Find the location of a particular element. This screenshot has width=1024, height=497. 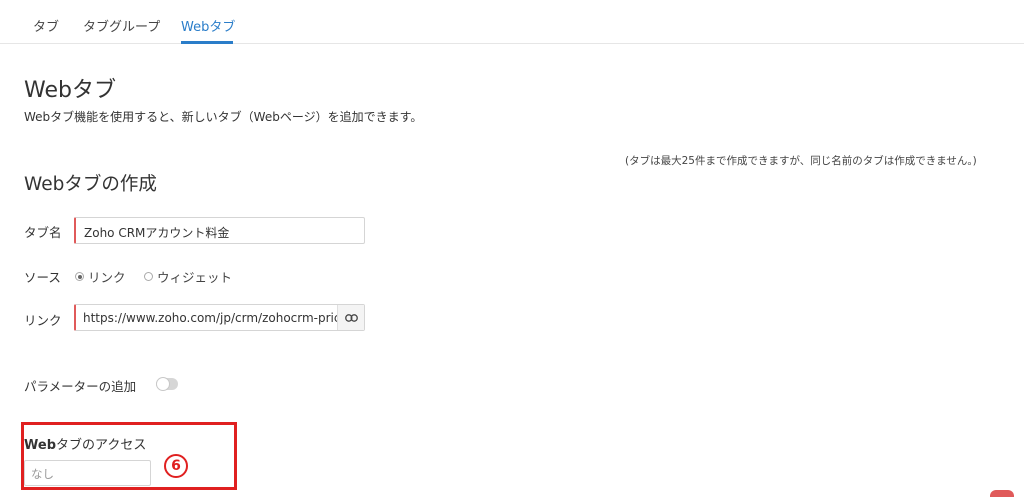

add-parameters-toggle is located at coordinates (167, 384).